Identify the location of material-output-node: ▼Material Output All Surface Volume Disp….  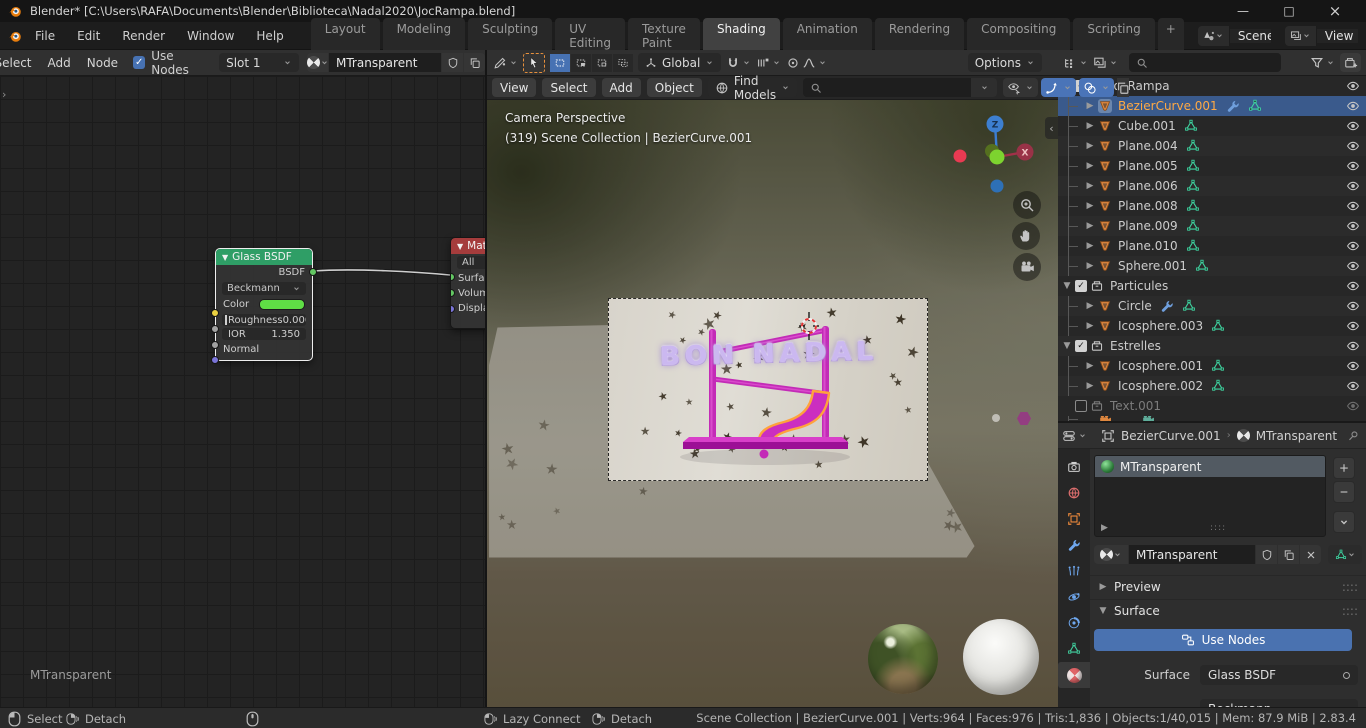
(467, 283).